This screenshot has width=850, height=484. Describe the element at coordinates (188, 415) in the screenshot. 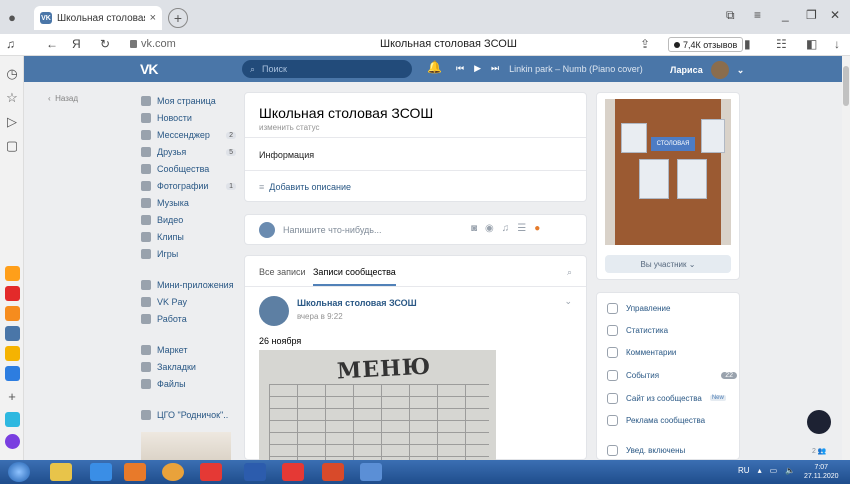

I see `menu-item-community-link: ЦГО "Родничок"..` at that location.